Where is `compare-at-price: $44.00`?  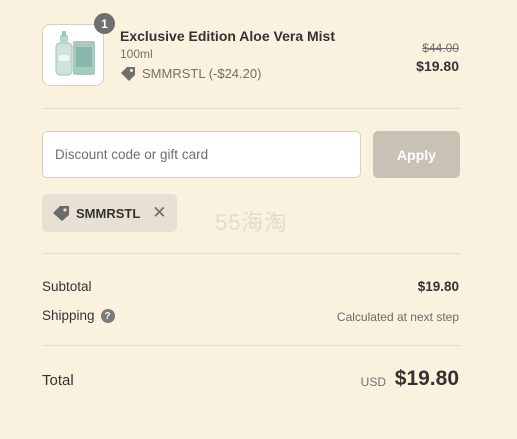
compare-at-price: $44.00 is located at coordinates (440, 48).